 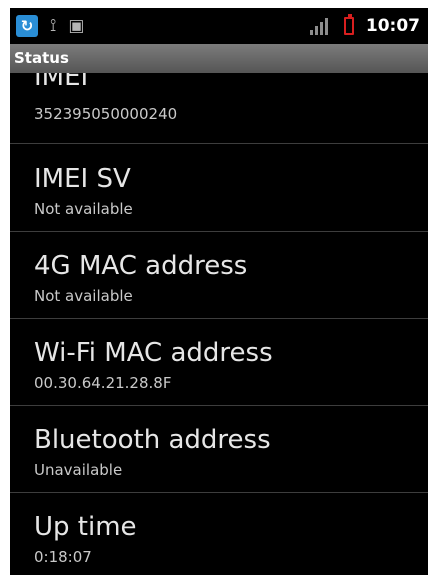 What do you see at coordinates (85, 527) in the screenshot?
I see `item-title: Up time` at bounding box center [85, 527].